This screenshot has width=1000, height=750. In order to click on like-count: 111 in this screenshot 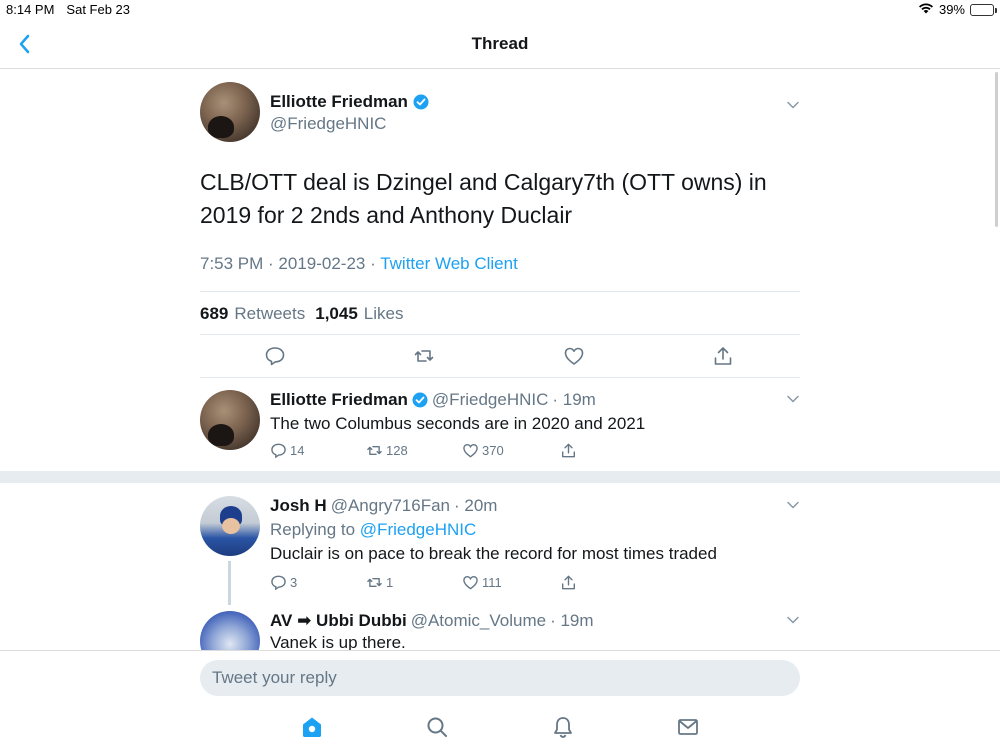, I will do `click(492, 582)`.